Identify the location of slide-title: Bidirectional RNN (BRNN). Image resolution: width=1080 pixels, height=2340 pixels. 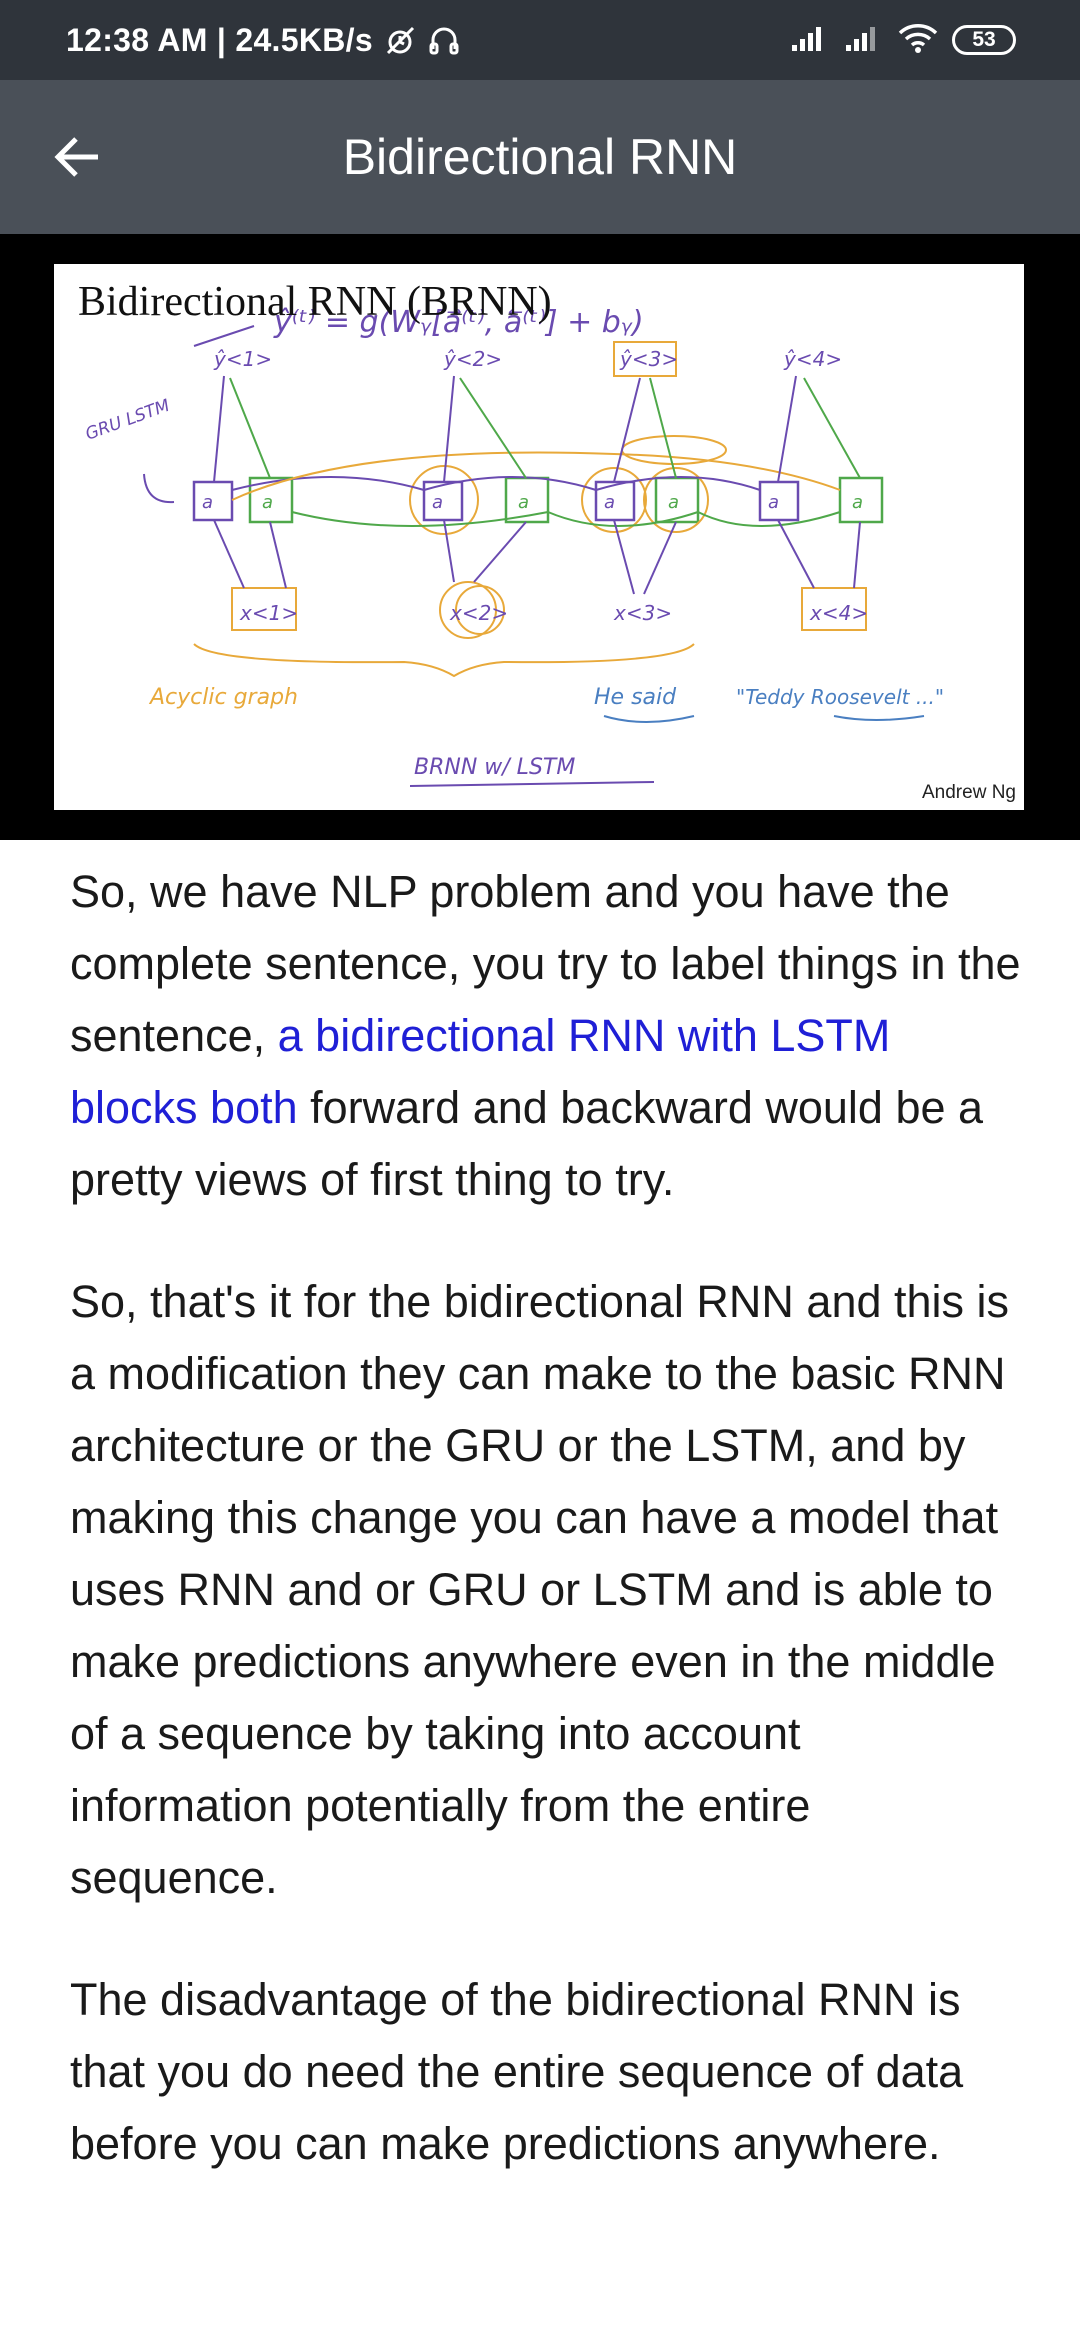
(315, 302).